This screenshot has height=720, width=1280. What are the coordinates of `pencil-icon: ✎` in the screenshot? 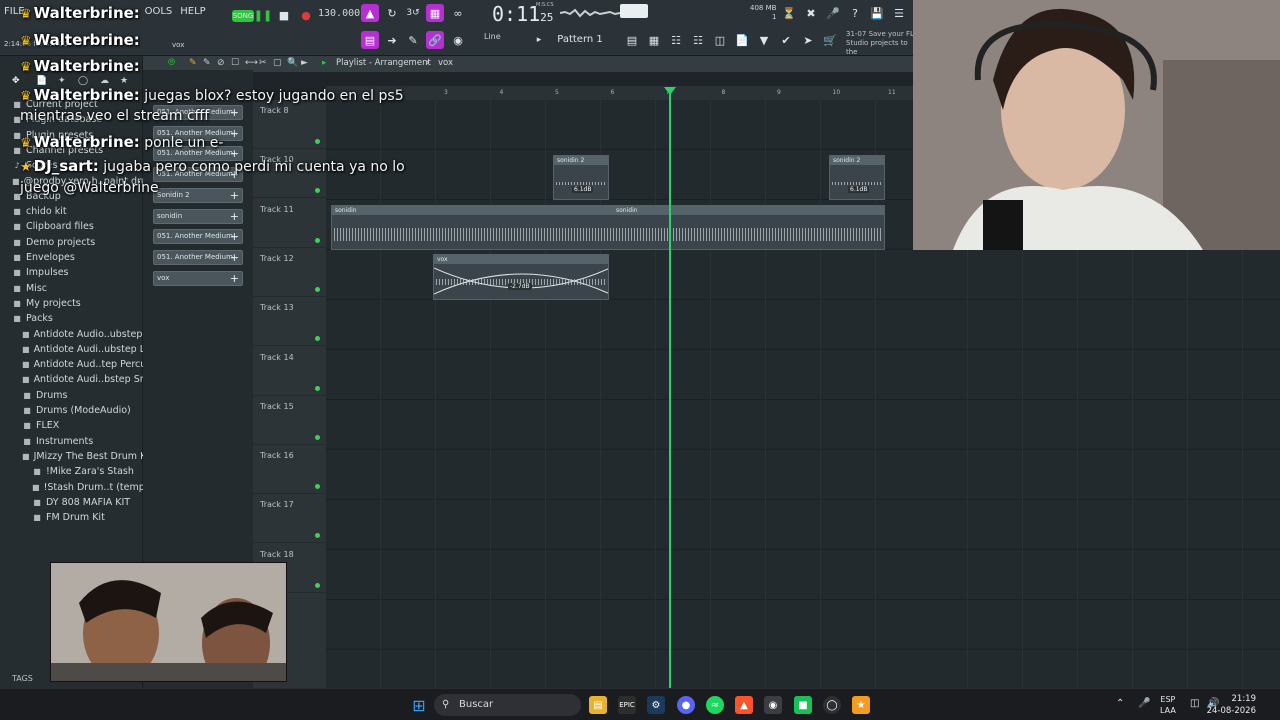 It's located at (413, 40).